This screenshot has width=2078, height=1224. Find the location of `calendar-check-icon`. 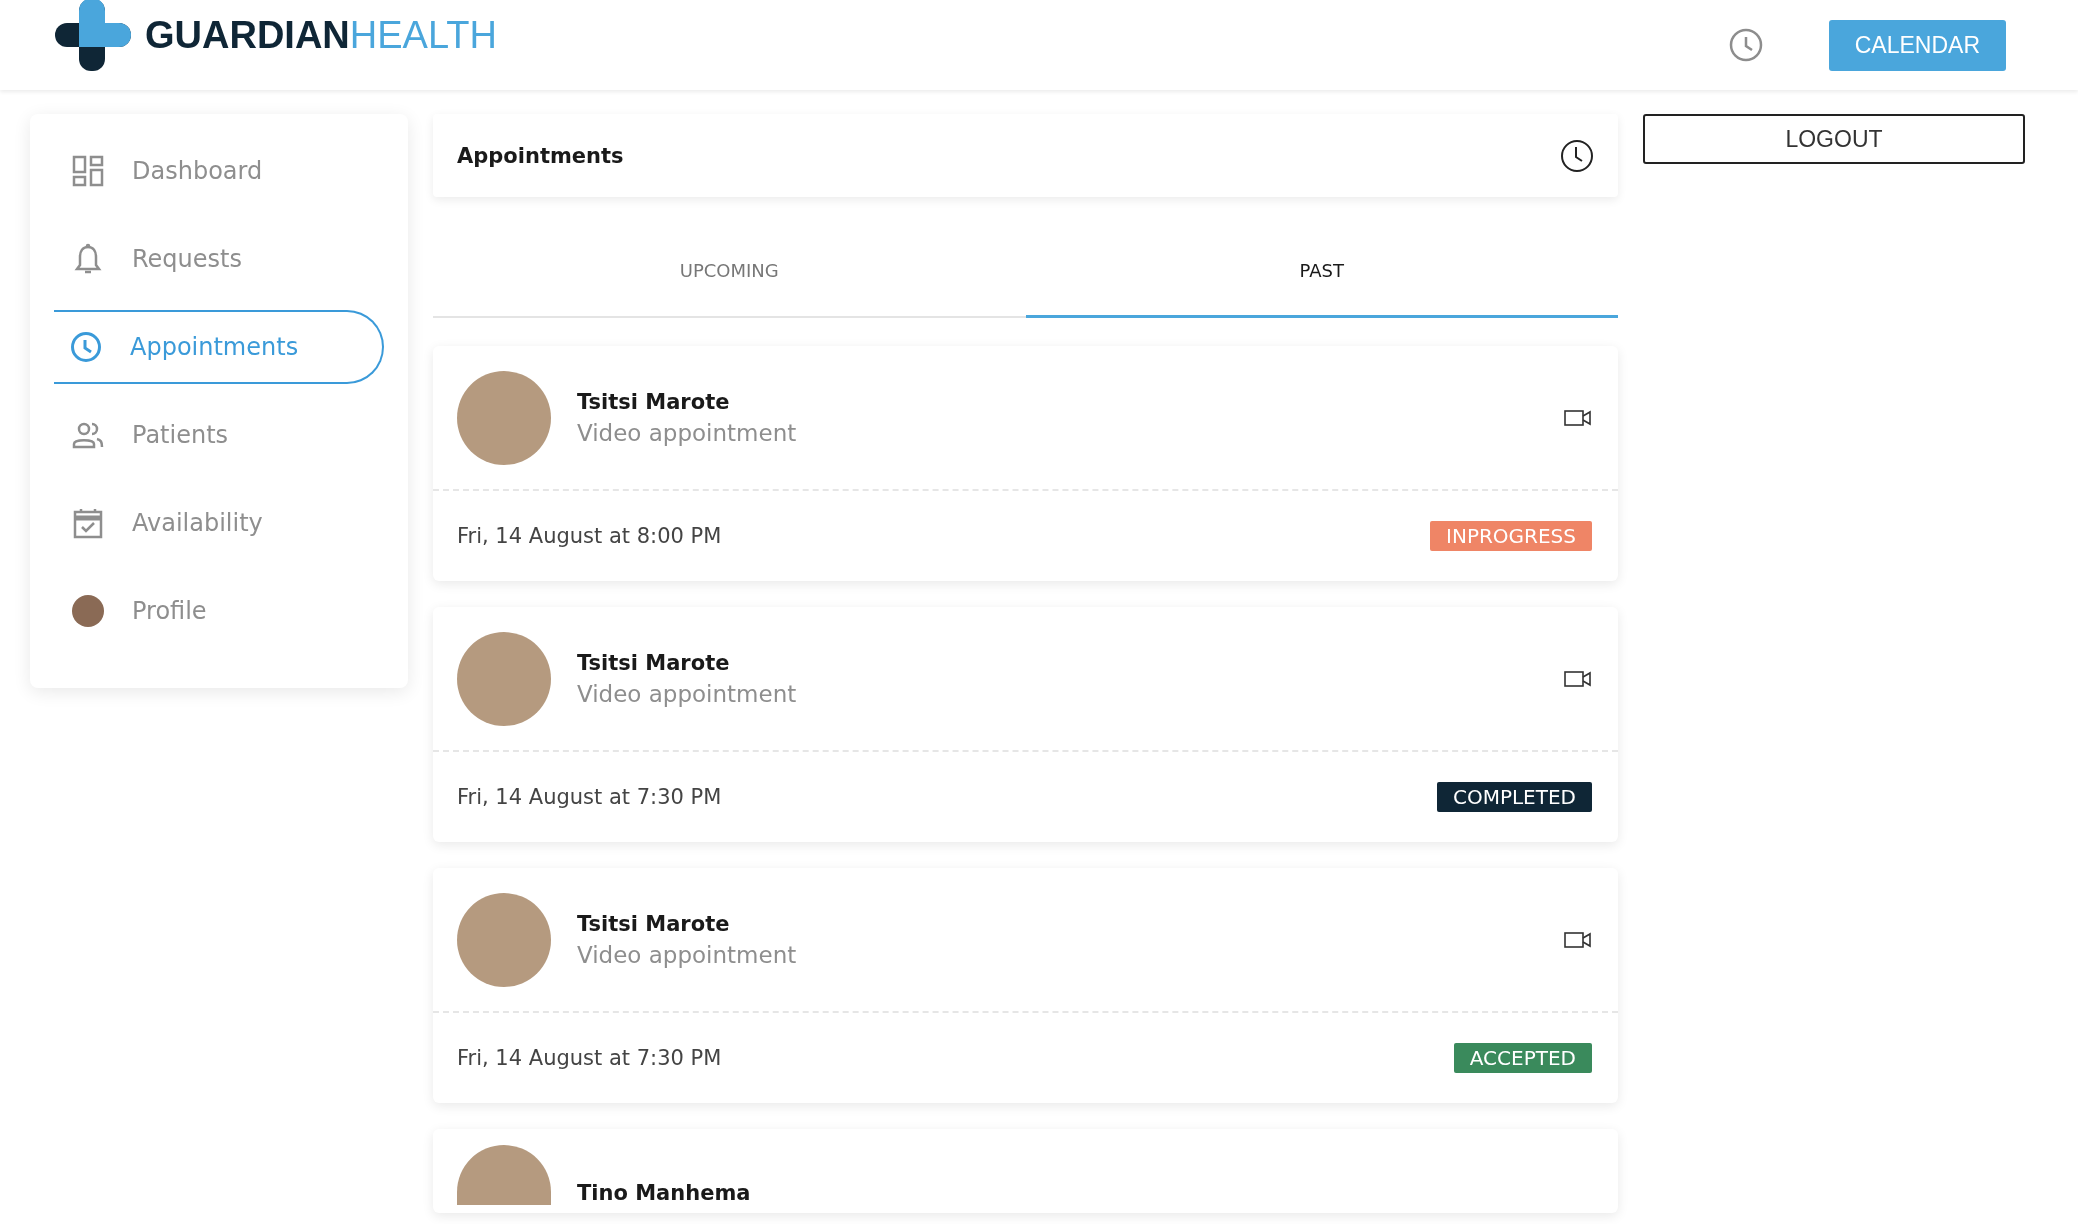

calendar-check-icon is located at coordinates (88, 523).